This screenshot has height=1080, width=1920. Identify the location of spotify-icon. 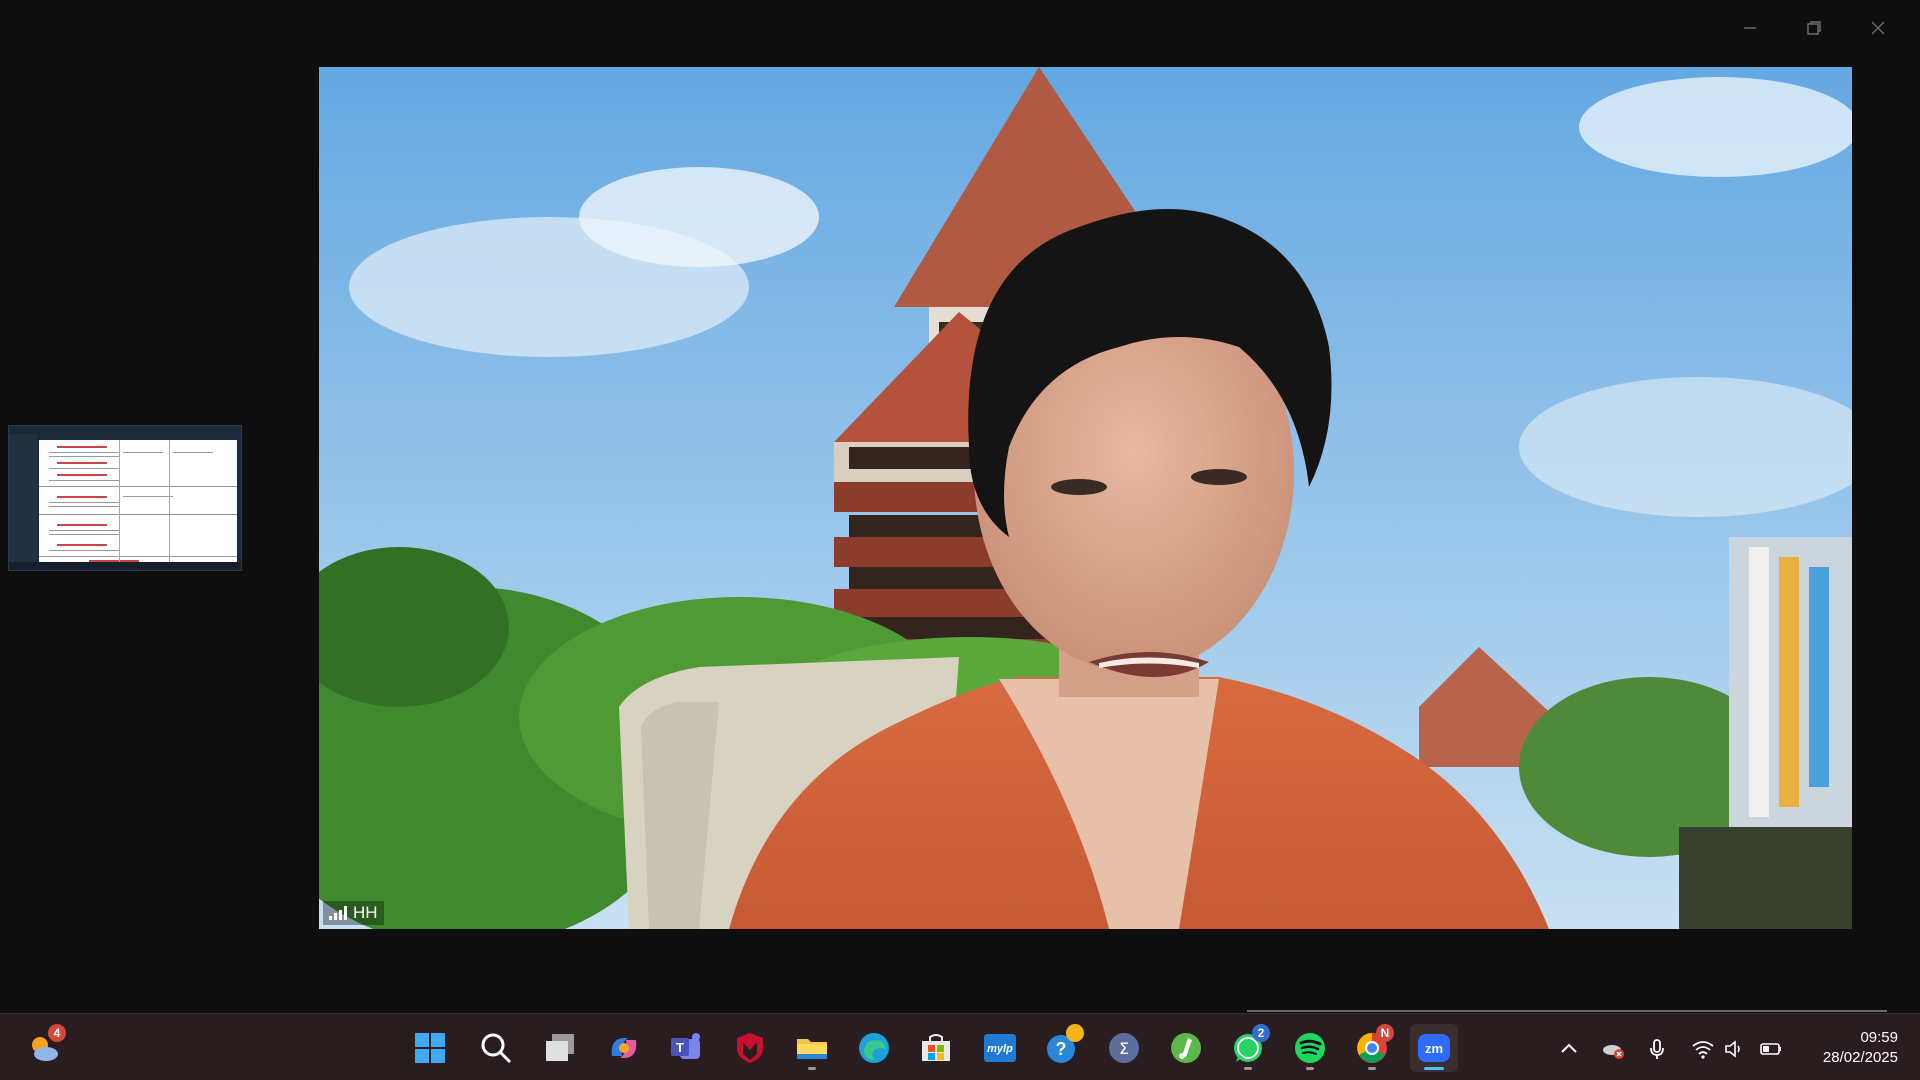
(1310, 1048).